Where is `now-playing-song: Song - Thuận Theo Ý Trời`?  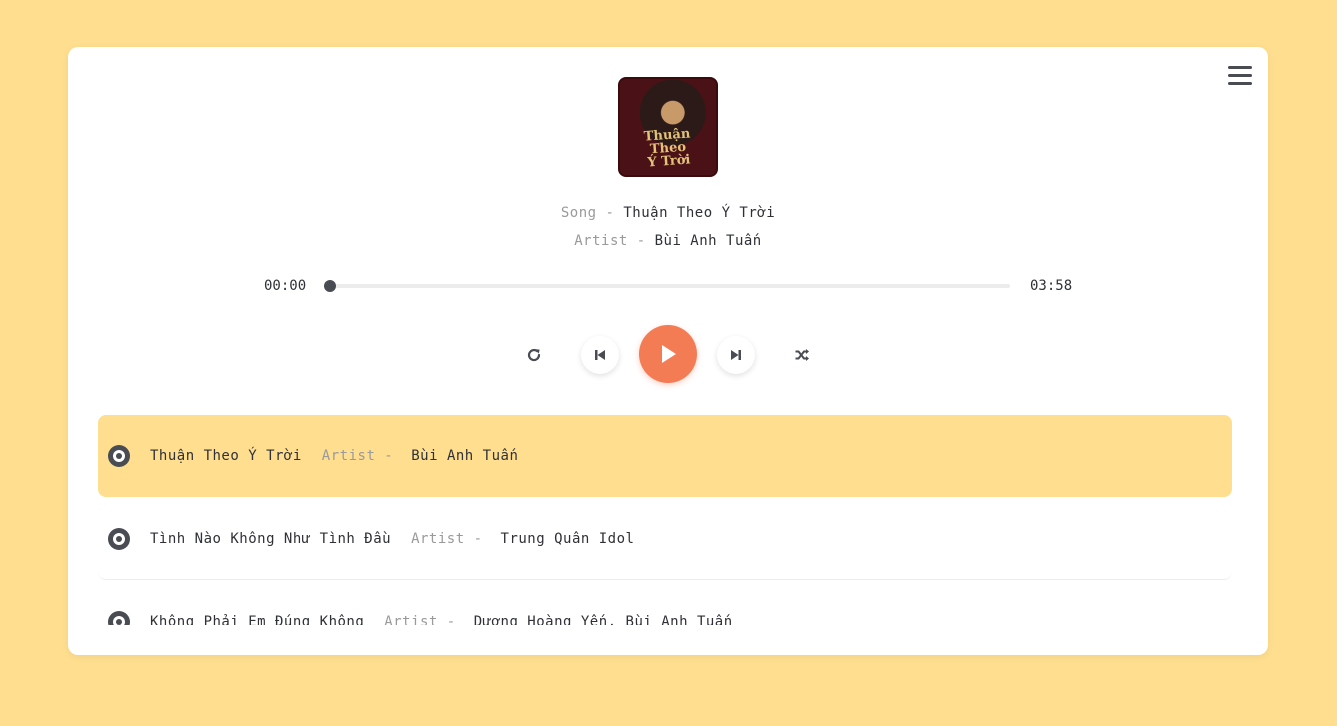 now-playing-song: Song - Thuận Theo Ý Trời is located at coordinates (668, 213).